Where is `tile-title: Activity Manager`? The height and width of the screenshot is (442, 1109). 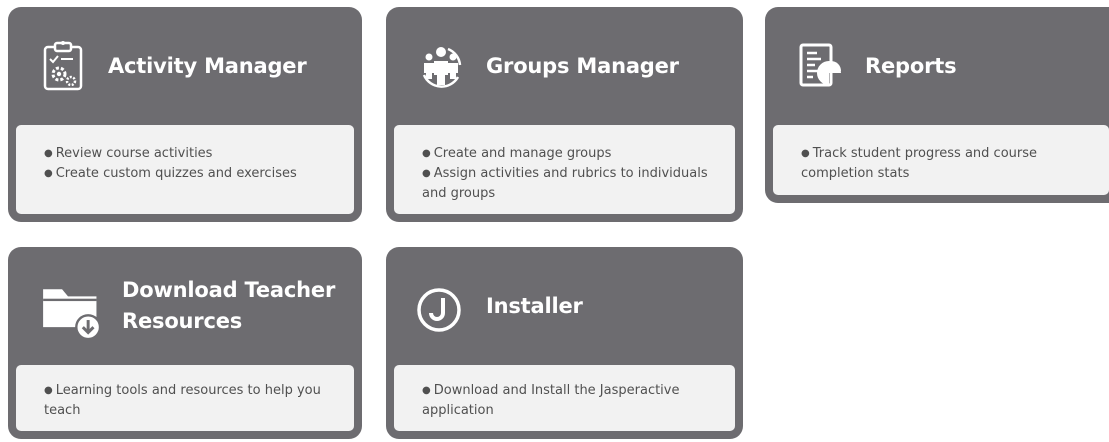
tile-title: Activity Manager is located at coordinates (207, 65).